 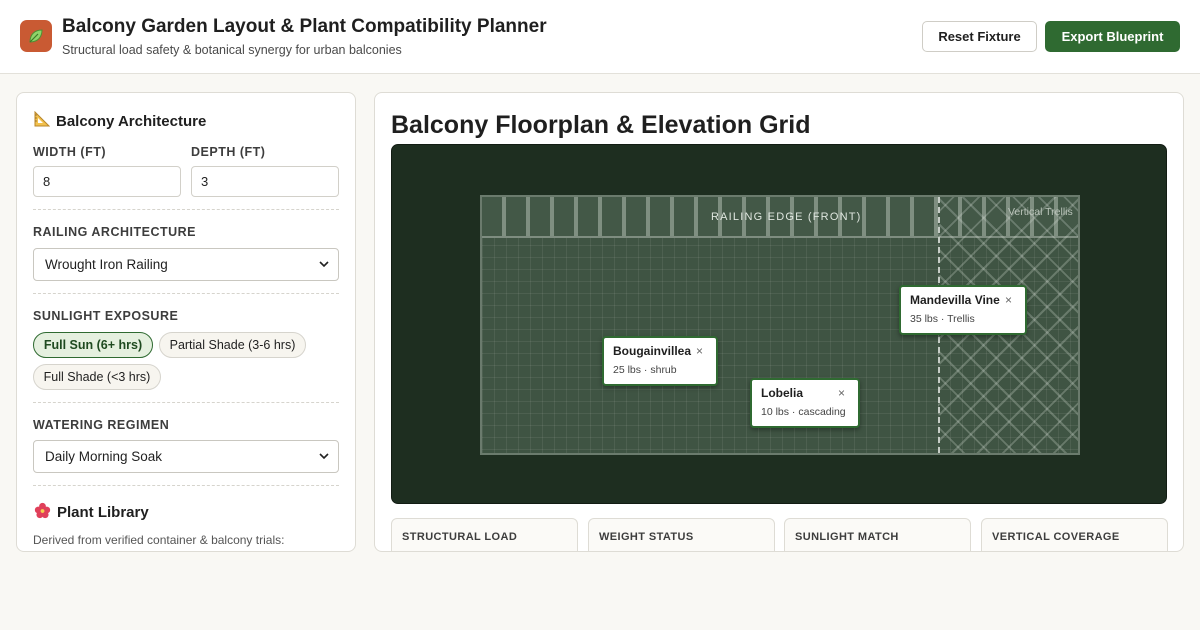 What do you see at coordinates (42, 120) in the screenshot?
I see `triangular-ruler-icon` at bounding box center [42, 120].